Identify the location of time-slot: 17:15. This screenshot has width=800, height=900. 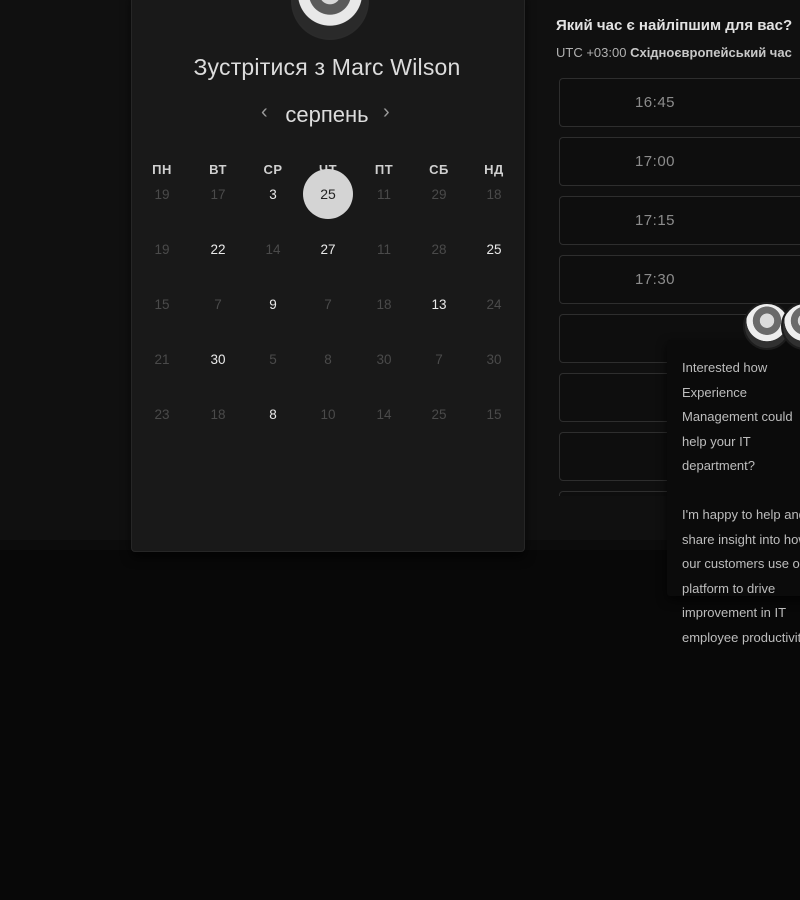
(679, 220).